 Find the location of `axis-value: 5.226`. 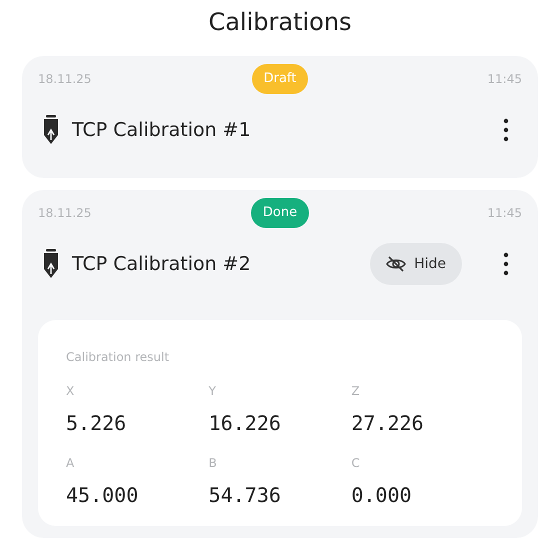

axis-value: 5.226 is located at coordinates (97, 423).